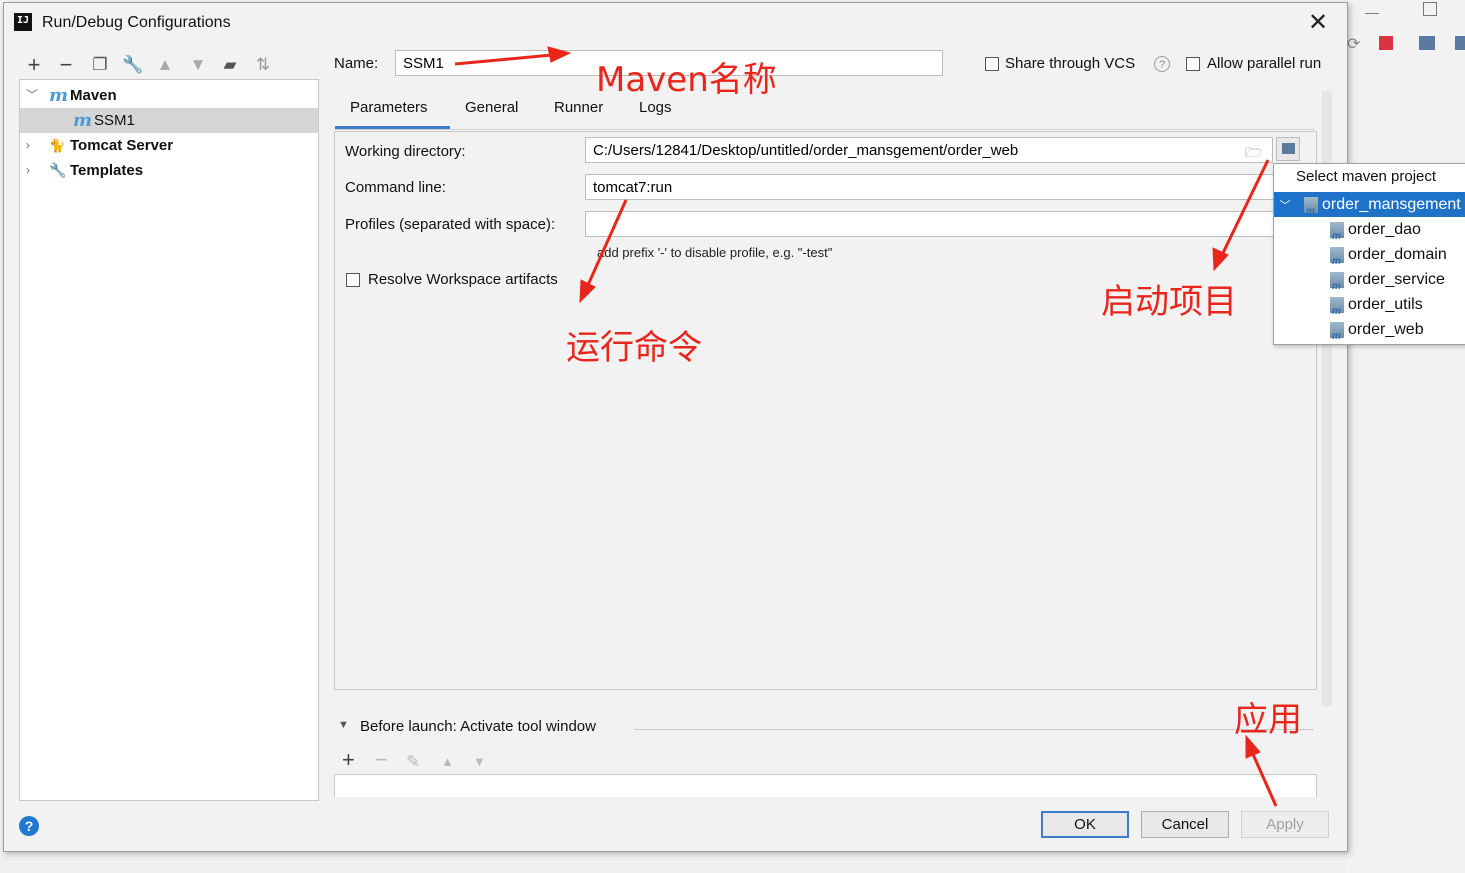  Describe the element at coordinates (1268, 720) in the screenshot. I see `annotation-apply: 应用` at that location.